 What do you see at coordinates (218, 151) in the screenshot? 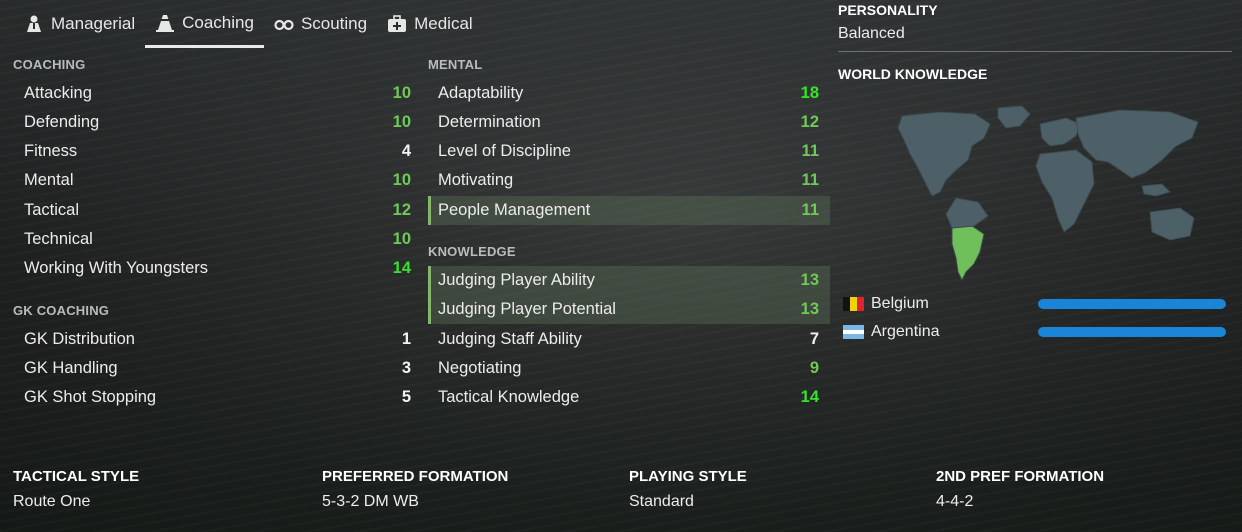
I see `attribute-row: Fitness 4` at bounding box center [218, 151].